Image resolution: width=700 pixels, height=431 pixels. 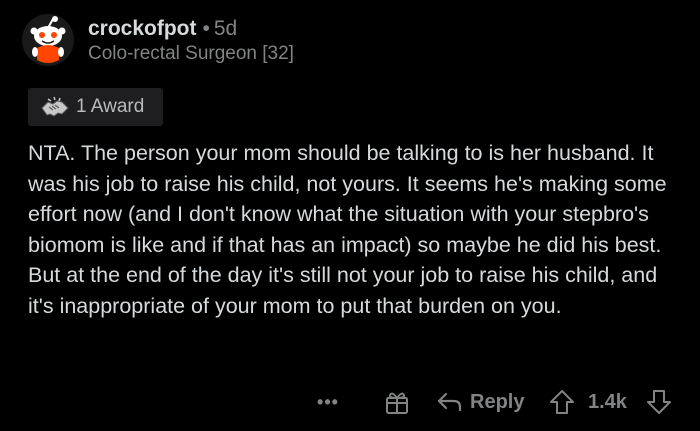 I want to click on reply-arrow-icon, so click(x=449, y=402).